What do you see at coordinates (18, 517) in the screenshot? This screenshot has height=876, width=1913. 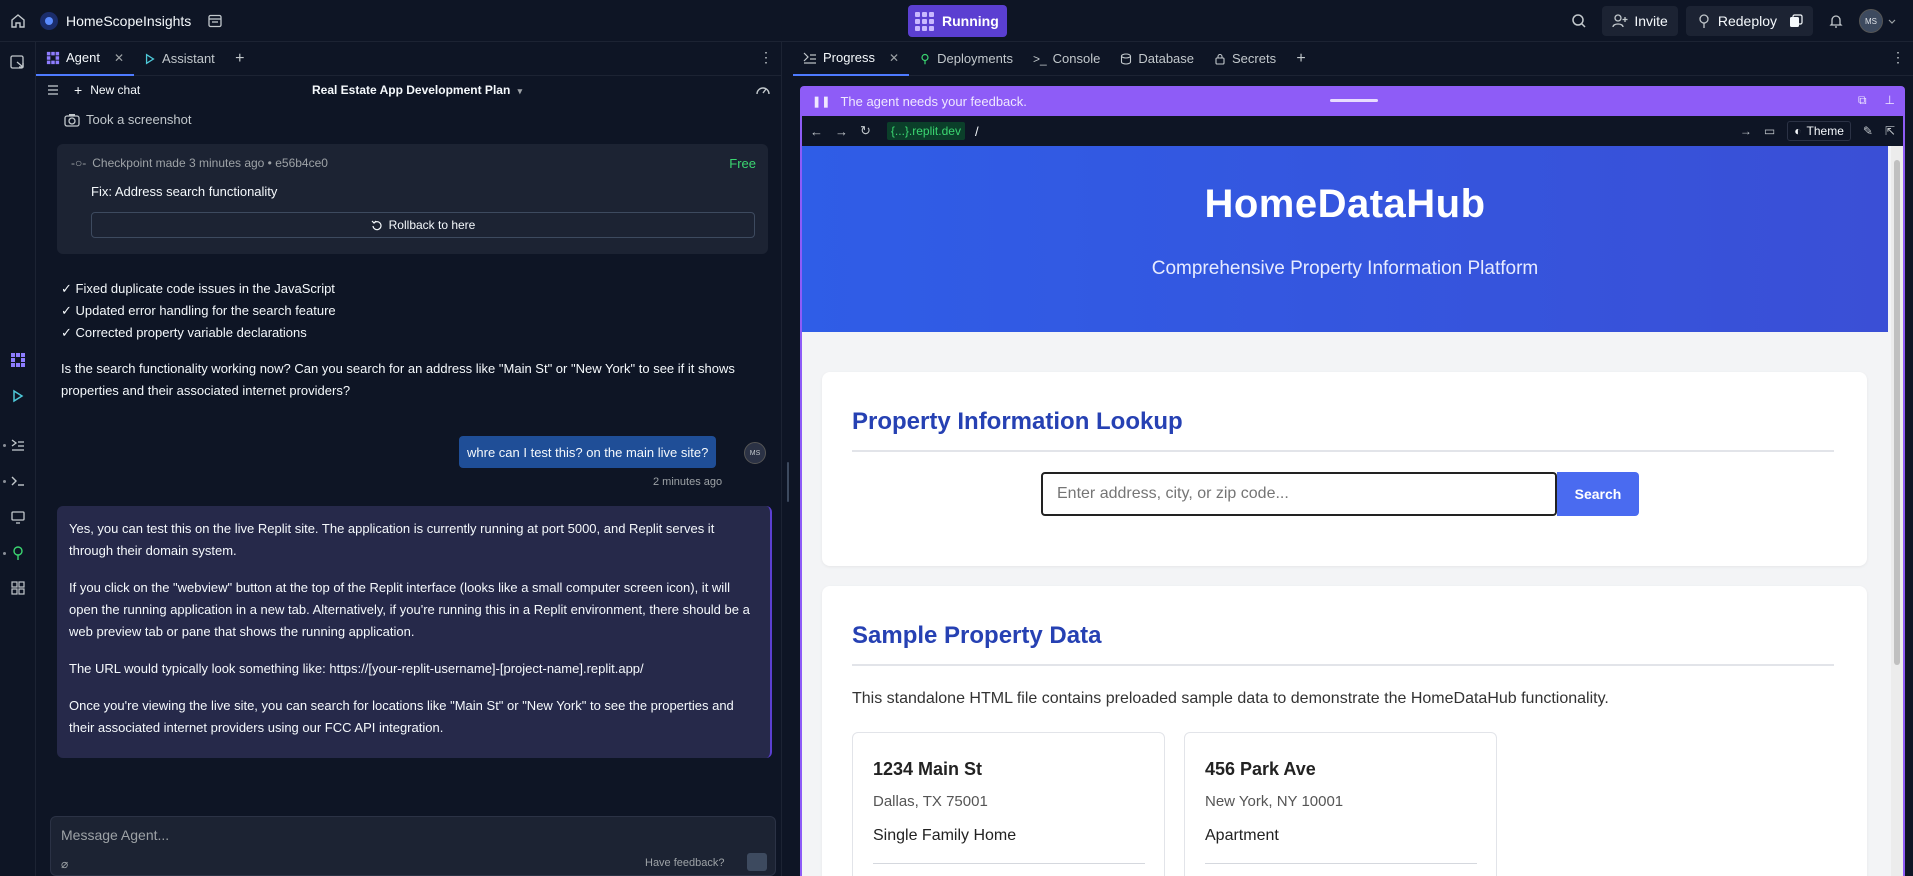 I see `webview-tool-button` at bounding box center [18, 517].